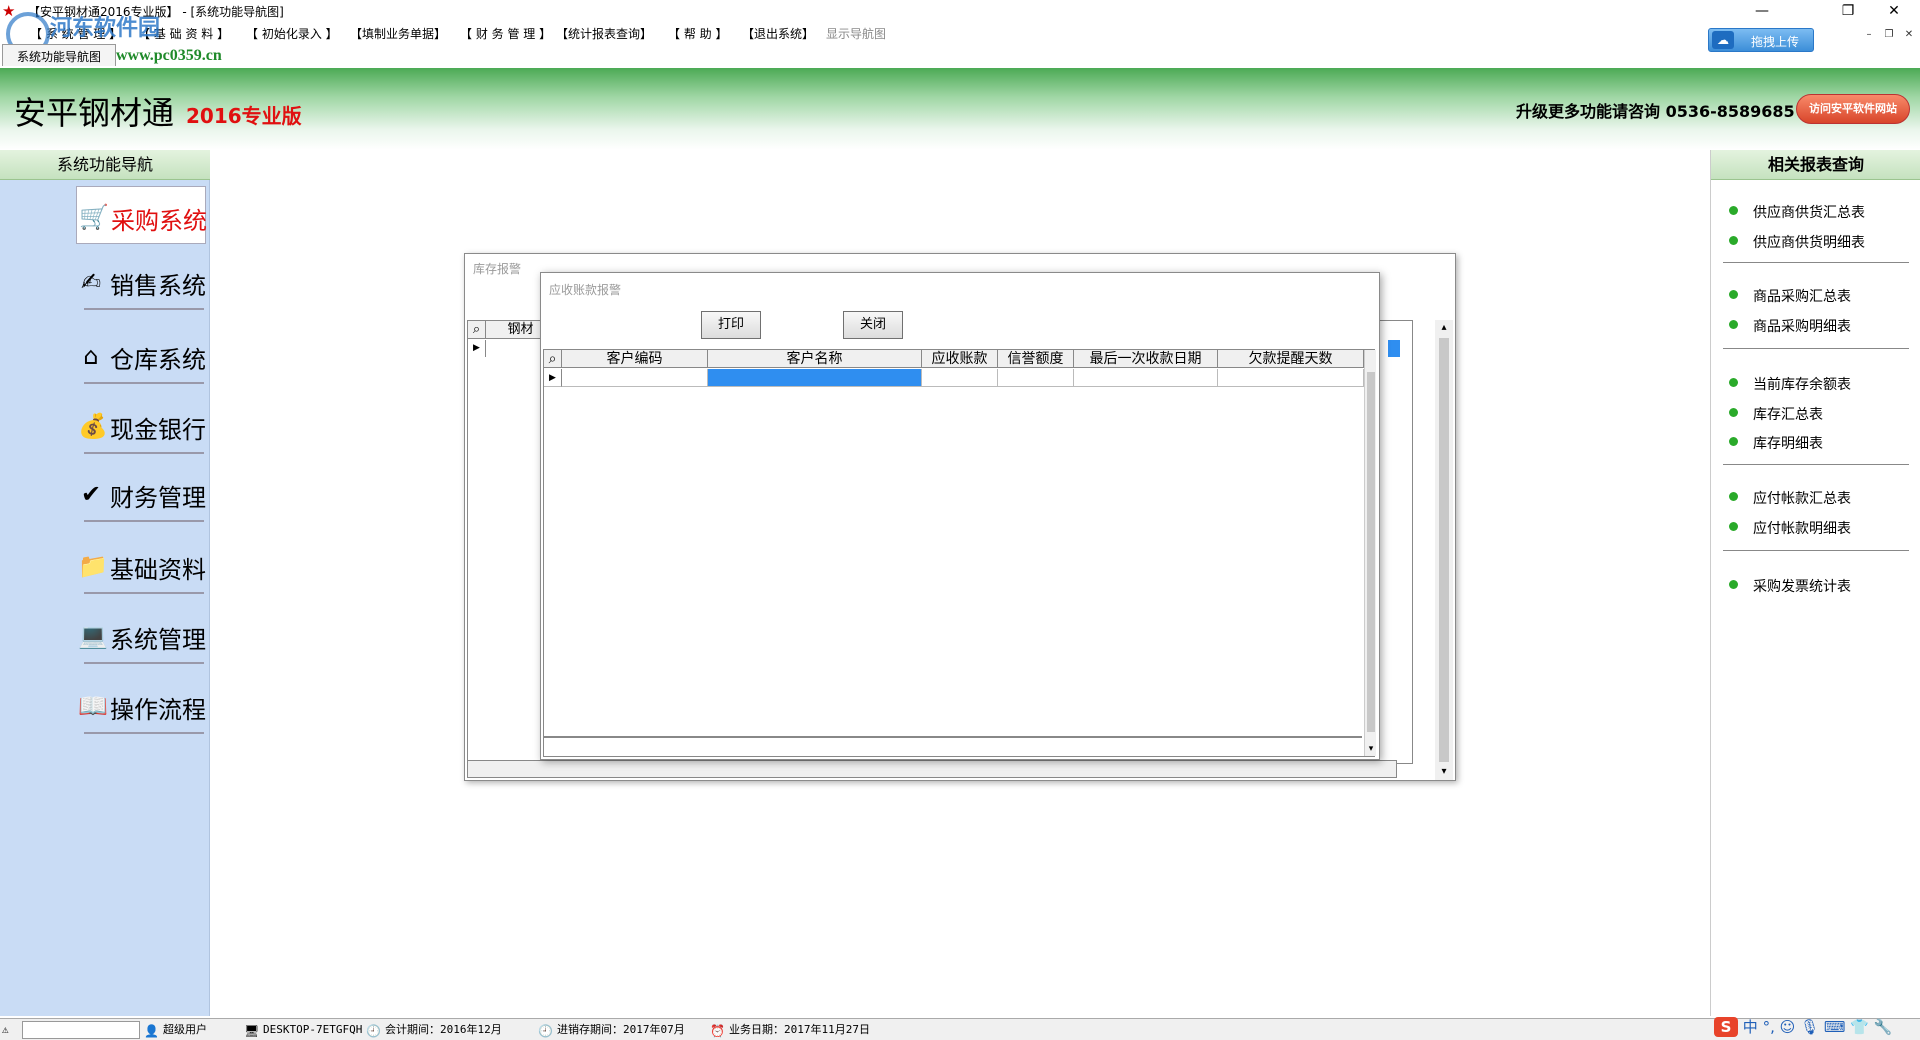 Image resolution: width=1920 pixels, height=1040 pixels. What do you see at coordinates (873, 325) in the screenshot?
I see `close-dialog-button: 关闭` at bounding box center [873, 325].